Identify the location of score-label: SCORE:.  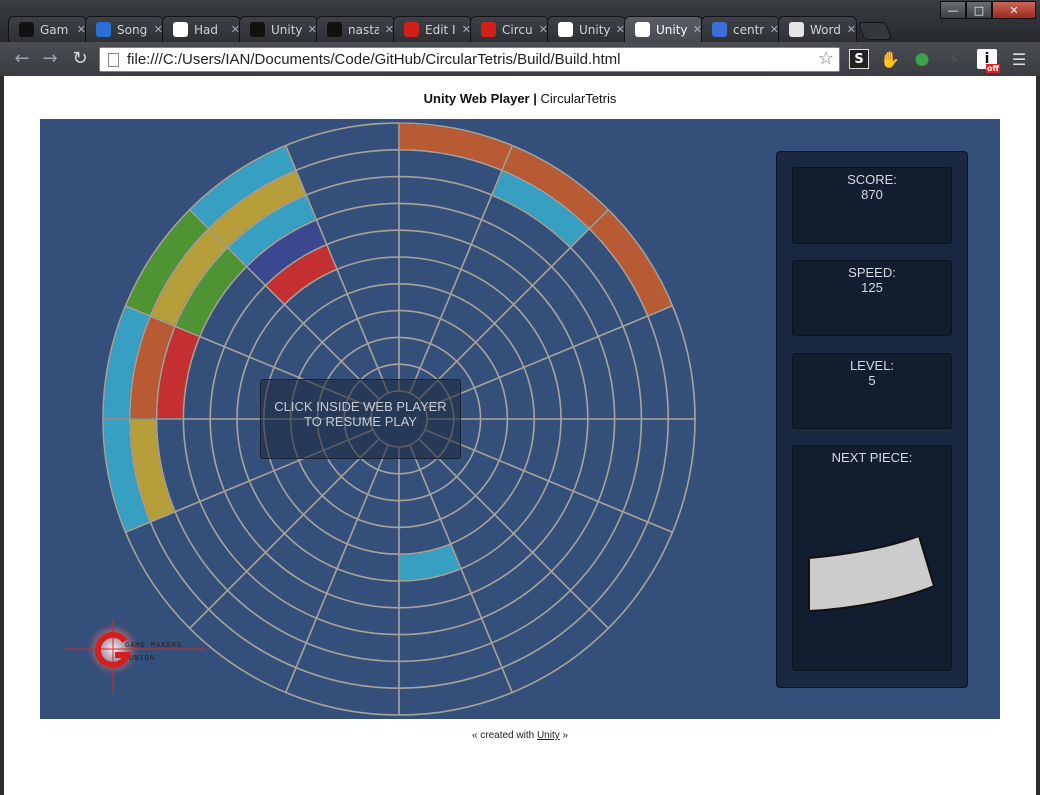
(872, 179).